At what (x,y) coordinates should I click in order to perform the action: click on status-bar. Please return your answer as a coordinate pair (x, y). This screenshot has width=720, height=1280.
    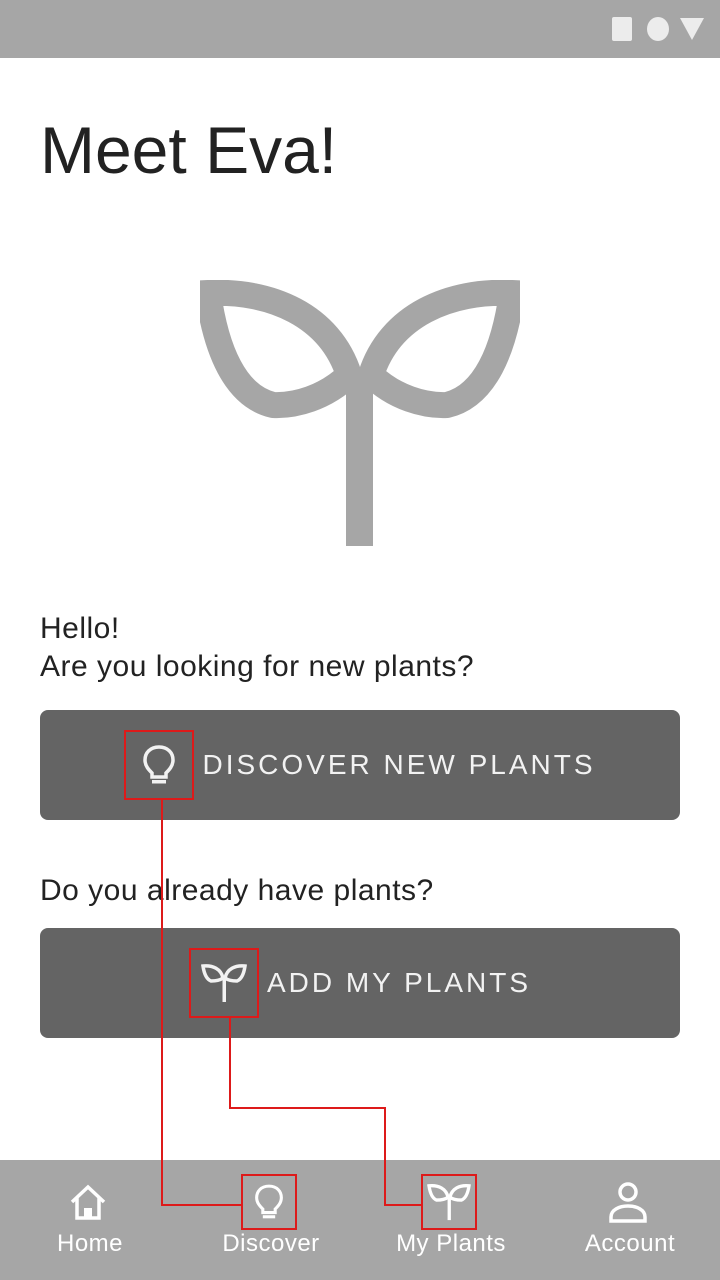
    Looking at the image, I should click on (360, 29).